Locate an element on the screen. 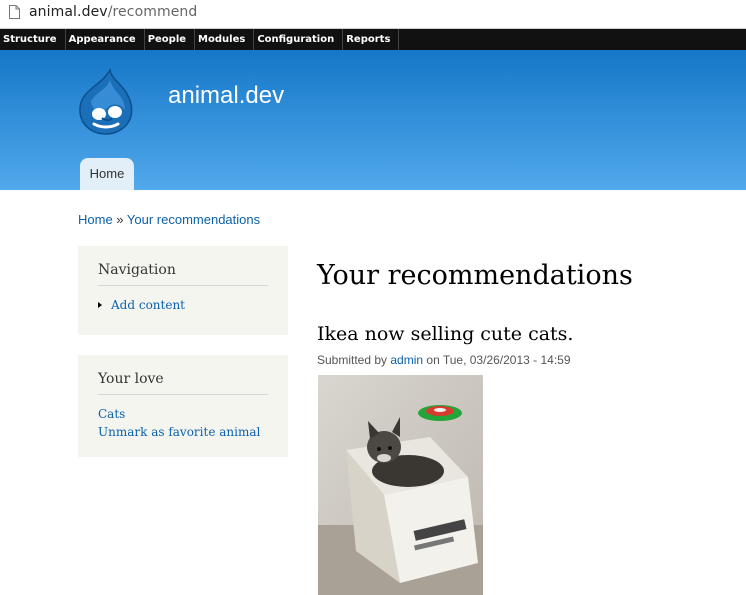 The image size is (746, 595). toolbar-item-reports: Reports is located at coordinates (371, 39).